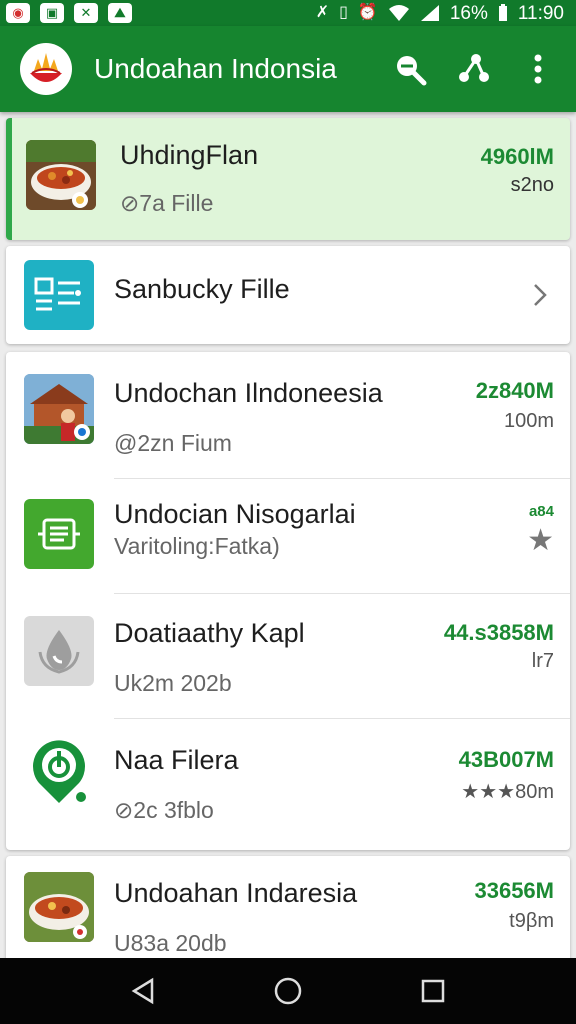 This screenshot has height=1024, width=576. Describe the element at coordinates (440, 13) in the screenshot. I see `system-icons: ✗ ▯ ⏰ 16% 11:90` at that location.